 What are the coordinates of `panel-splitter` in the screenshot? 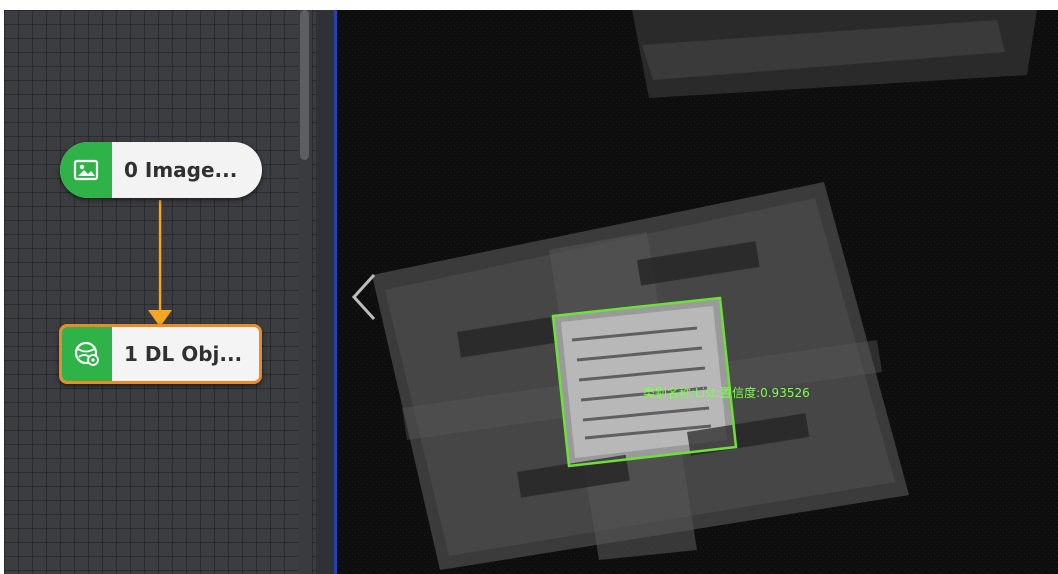 It's located at (326, 292).